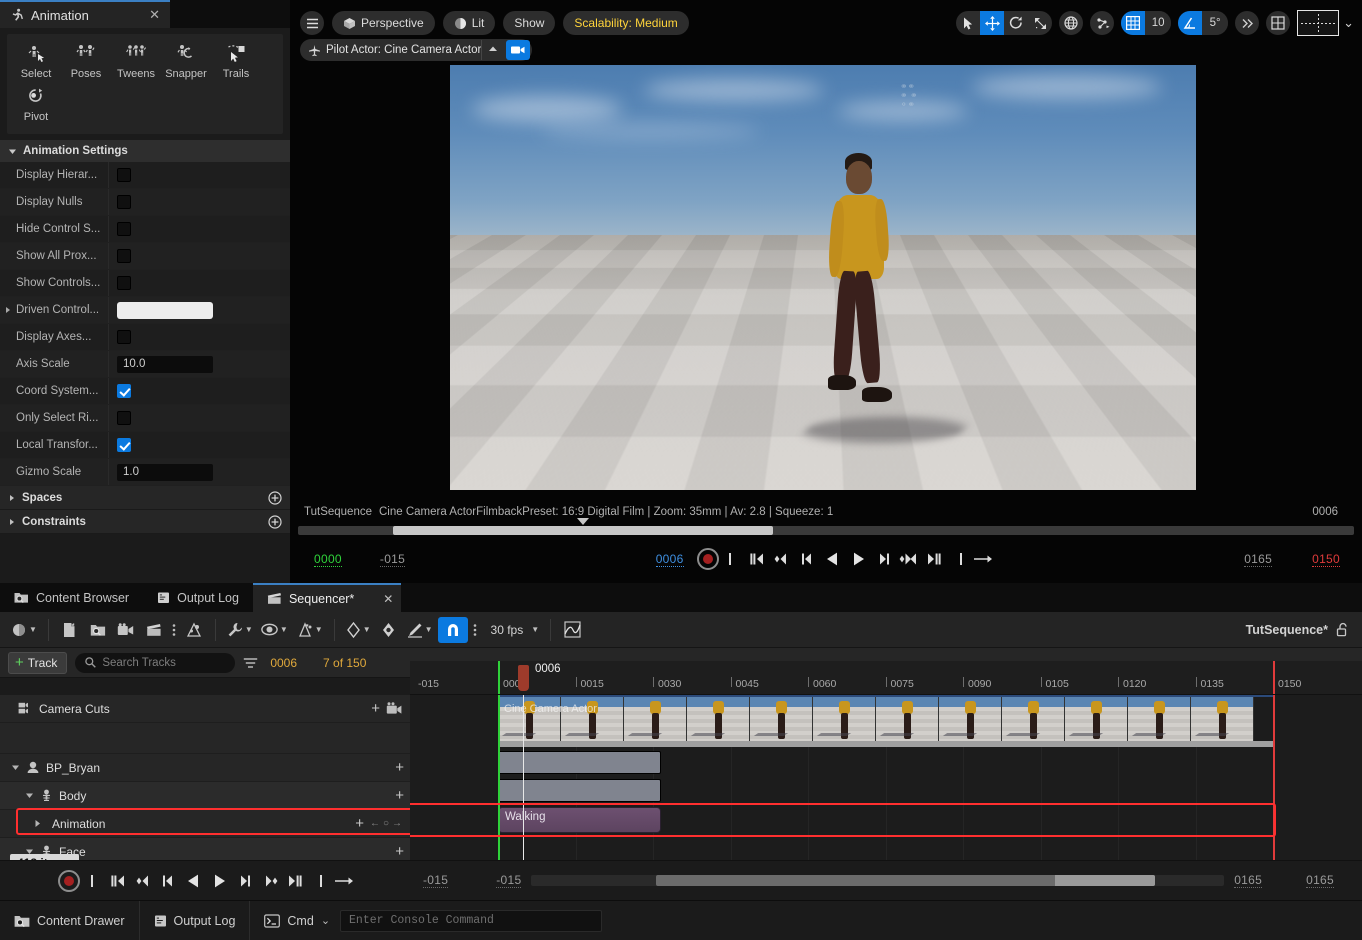 The height and width of the screenshot is (940, 1362). Describe the element at coordinates (24, 630) in the screenshot. I see `world-icon: ▼` at that location.